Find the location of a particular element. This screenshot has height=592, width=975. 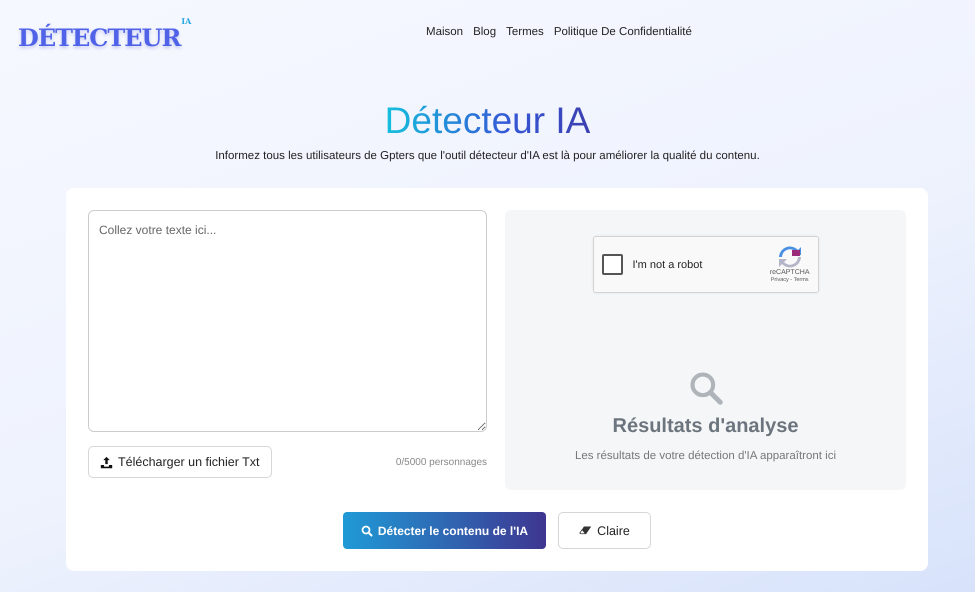

upload-button: Télécharger un fichier Txt is located at coordinates (180, 462).